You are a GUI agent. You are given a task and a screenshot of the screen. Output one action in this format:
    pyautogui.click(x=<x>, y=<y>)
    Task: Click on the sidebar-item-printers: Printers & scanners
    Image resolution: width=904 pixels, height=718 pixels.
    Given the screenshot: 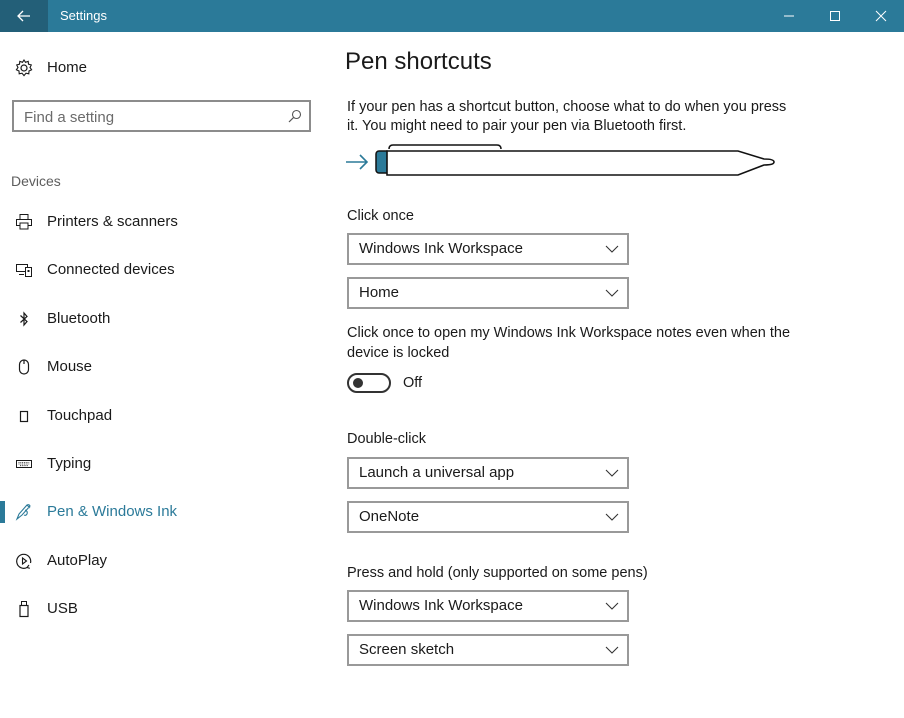 What is the action you would take?
    pyautogui.click(x=160, y=222)
    